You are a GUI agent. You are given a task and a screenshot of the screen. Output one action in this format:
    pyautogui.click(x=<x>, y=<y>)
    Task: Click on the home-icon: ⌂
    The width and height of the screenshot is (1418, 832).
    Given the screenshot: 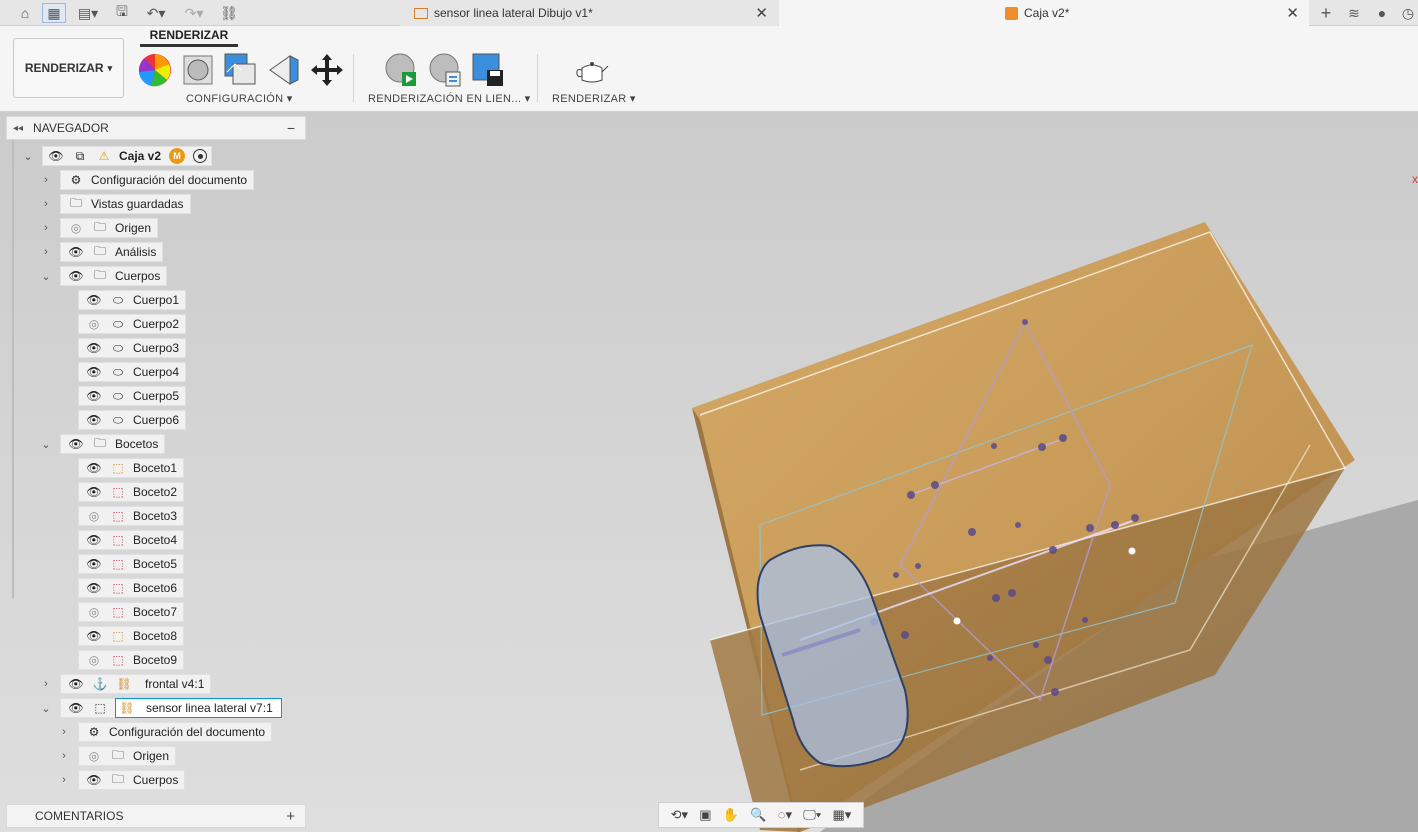 What is the action you would take?
    pyautogui.click(x=25, y=13)
    